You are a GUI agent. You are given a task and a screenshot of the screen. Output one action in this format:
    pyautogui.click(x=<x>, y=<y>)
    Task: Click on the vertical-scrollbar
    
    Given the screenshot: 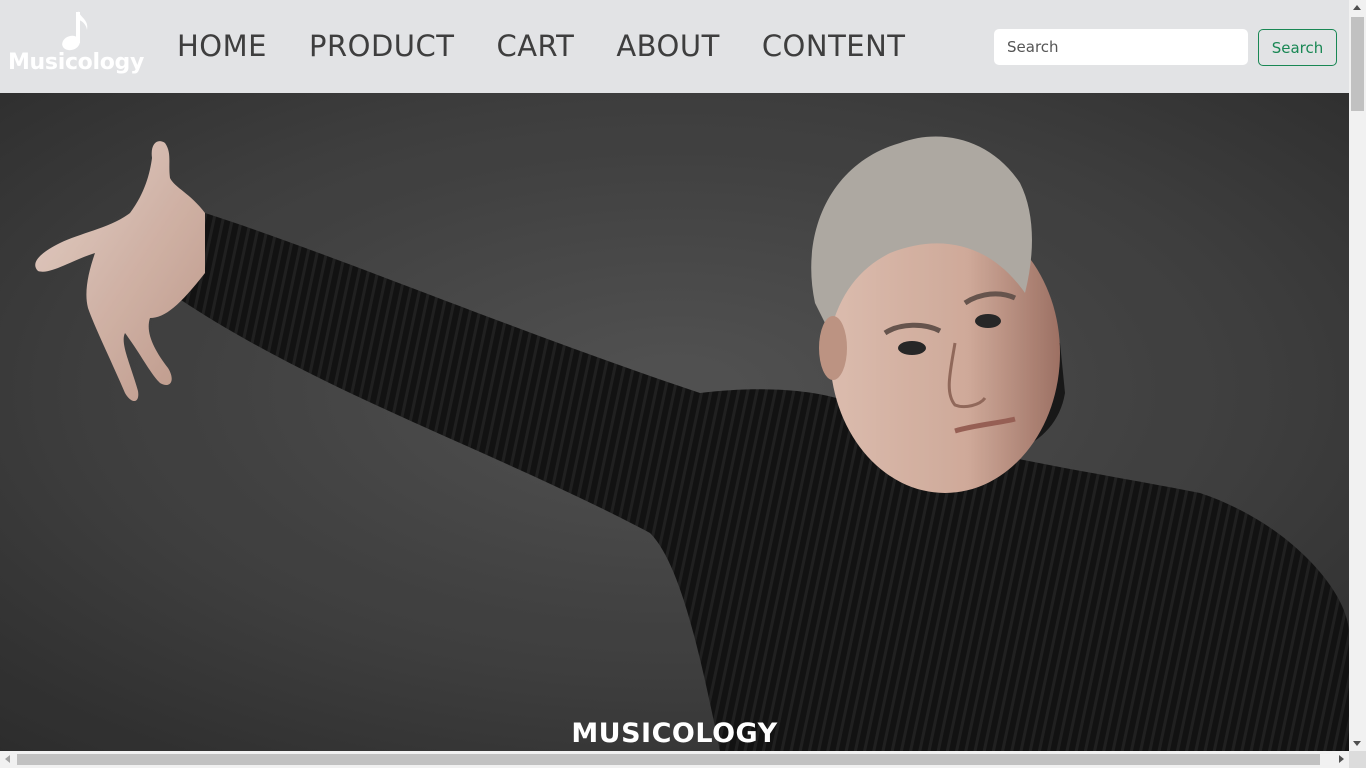 What is the action you would take?
    pyautogui.click(x=1357, y=375)
    